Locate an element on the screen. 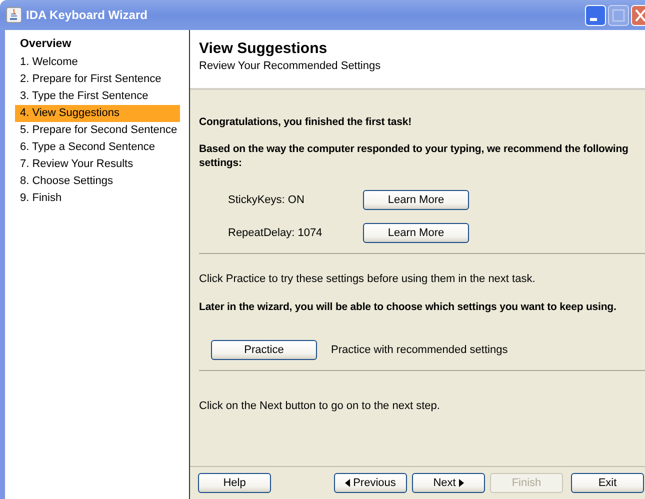 This screenshot has height=499, width=645. step-item: 1. Welcome is located at coordinates (97, 62).